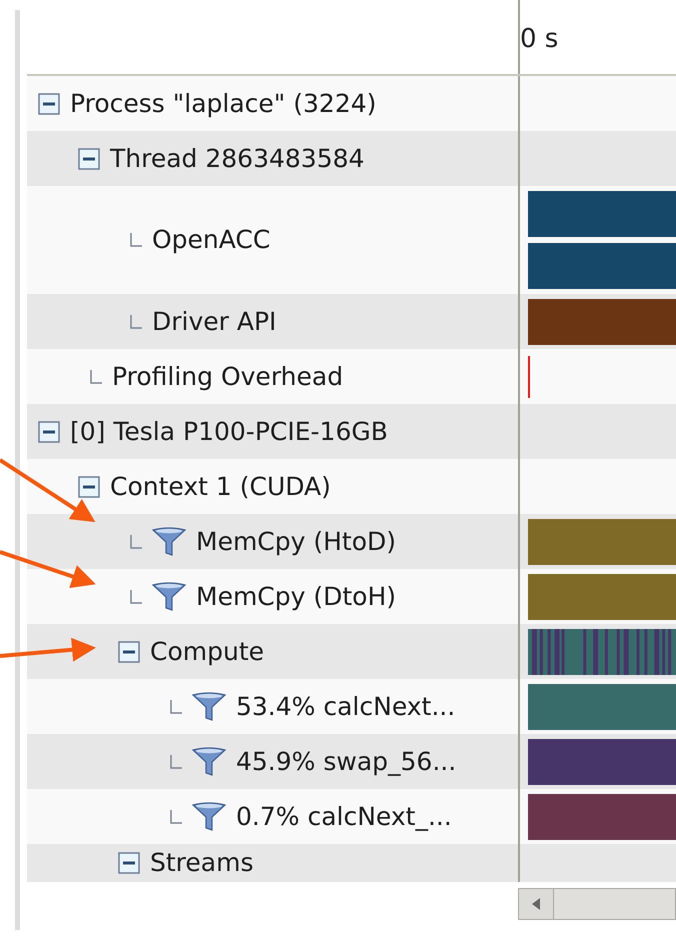  What do you see at coordinates (540, 39) in the screenshot?
I see `time-ruler-label: 0 s` at bounding box center [540, 39].